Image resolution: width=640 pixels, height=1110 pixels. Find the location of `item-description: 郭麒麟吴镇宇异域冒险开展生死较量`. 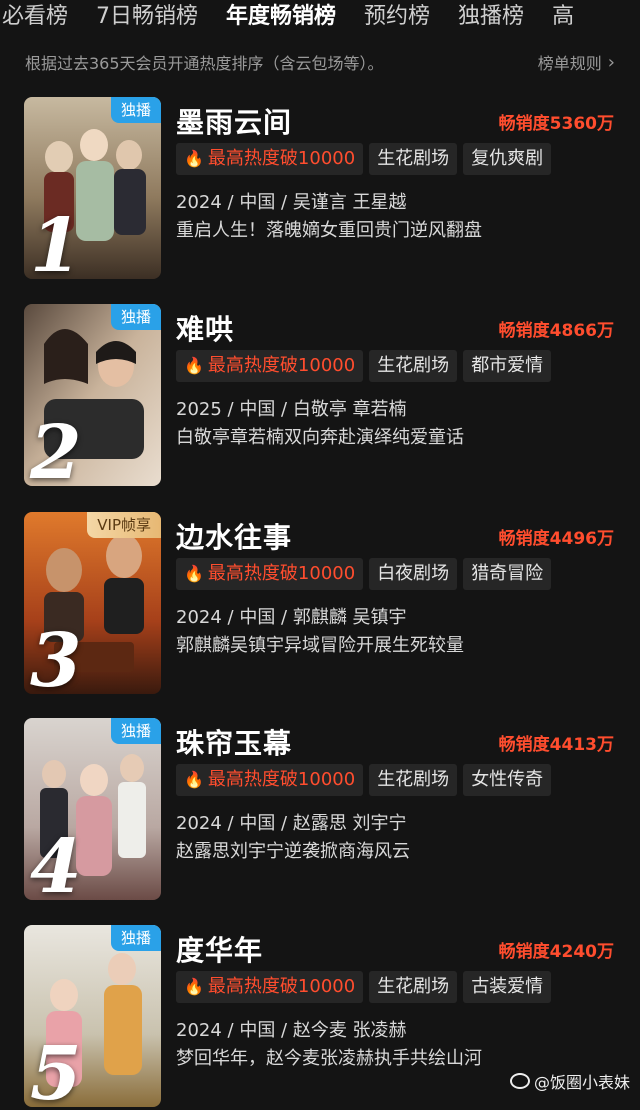

item-description: 郭麒麟吴镇宇异域冒险开展生死较量 is located at coordinates (320, 644).